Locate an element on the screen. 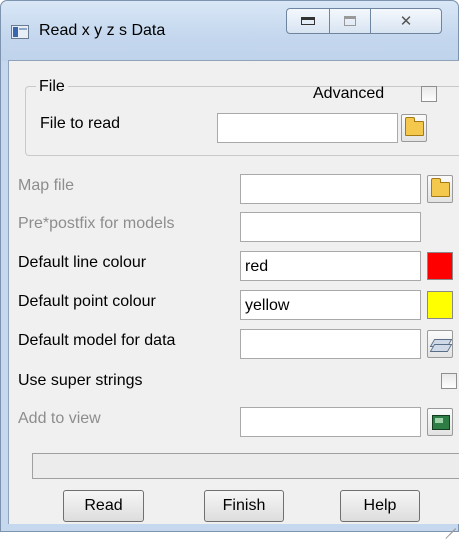  prefix-input is located at coordinates (330, 227).